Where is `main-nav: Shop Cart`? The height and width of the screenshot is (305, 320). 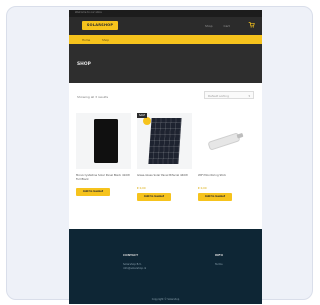 main-nav: Shop Cart is located at coordinates (222, 26).